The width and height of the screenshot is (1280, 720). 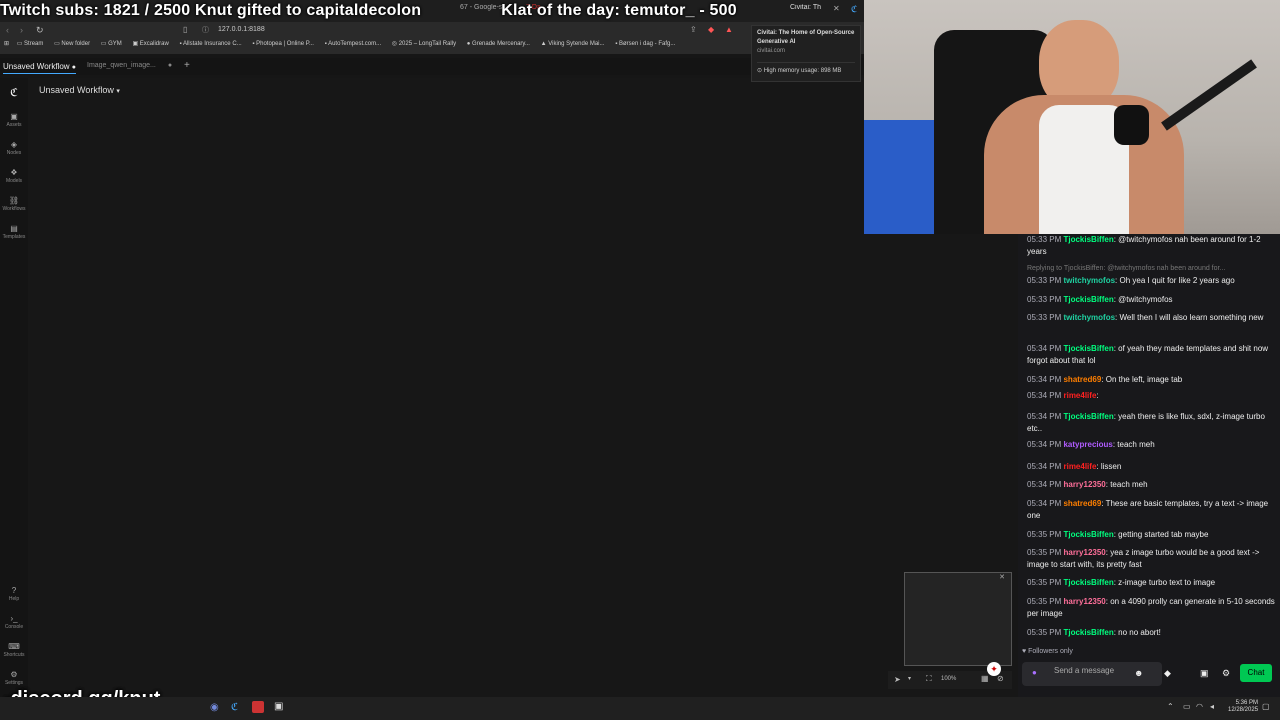 What do you see at coordinates (14, 176) in the screenshot?
I see `sidebar-item-models: ❖ Models` at bounding box center [14, 176].